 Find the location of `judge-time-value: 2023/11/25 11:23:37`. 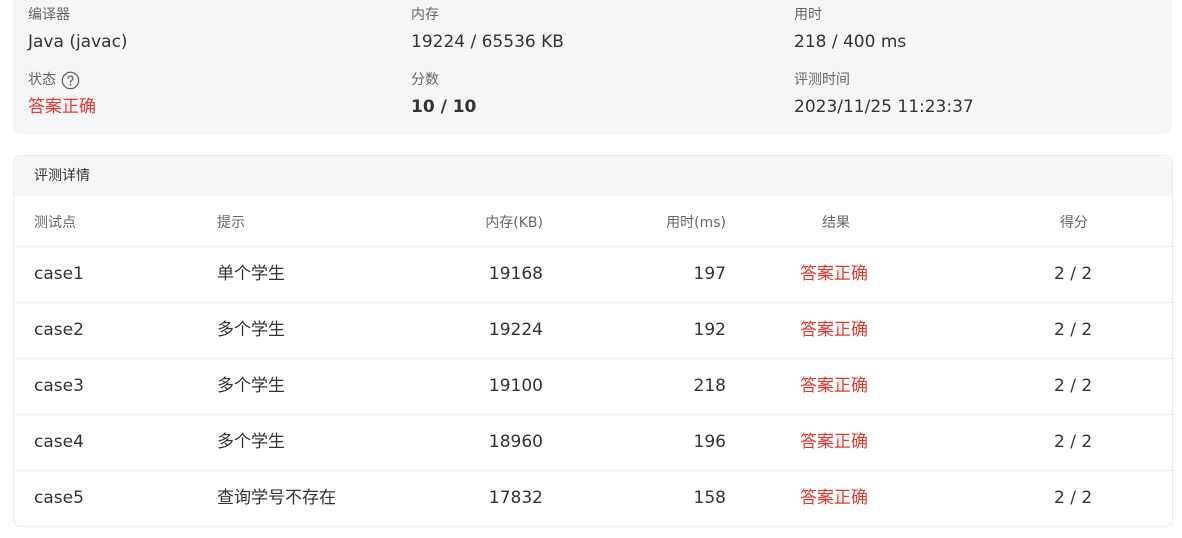

judge-time-value: 2023/11/25 11:23:37 is located at coordinates (884, 107).